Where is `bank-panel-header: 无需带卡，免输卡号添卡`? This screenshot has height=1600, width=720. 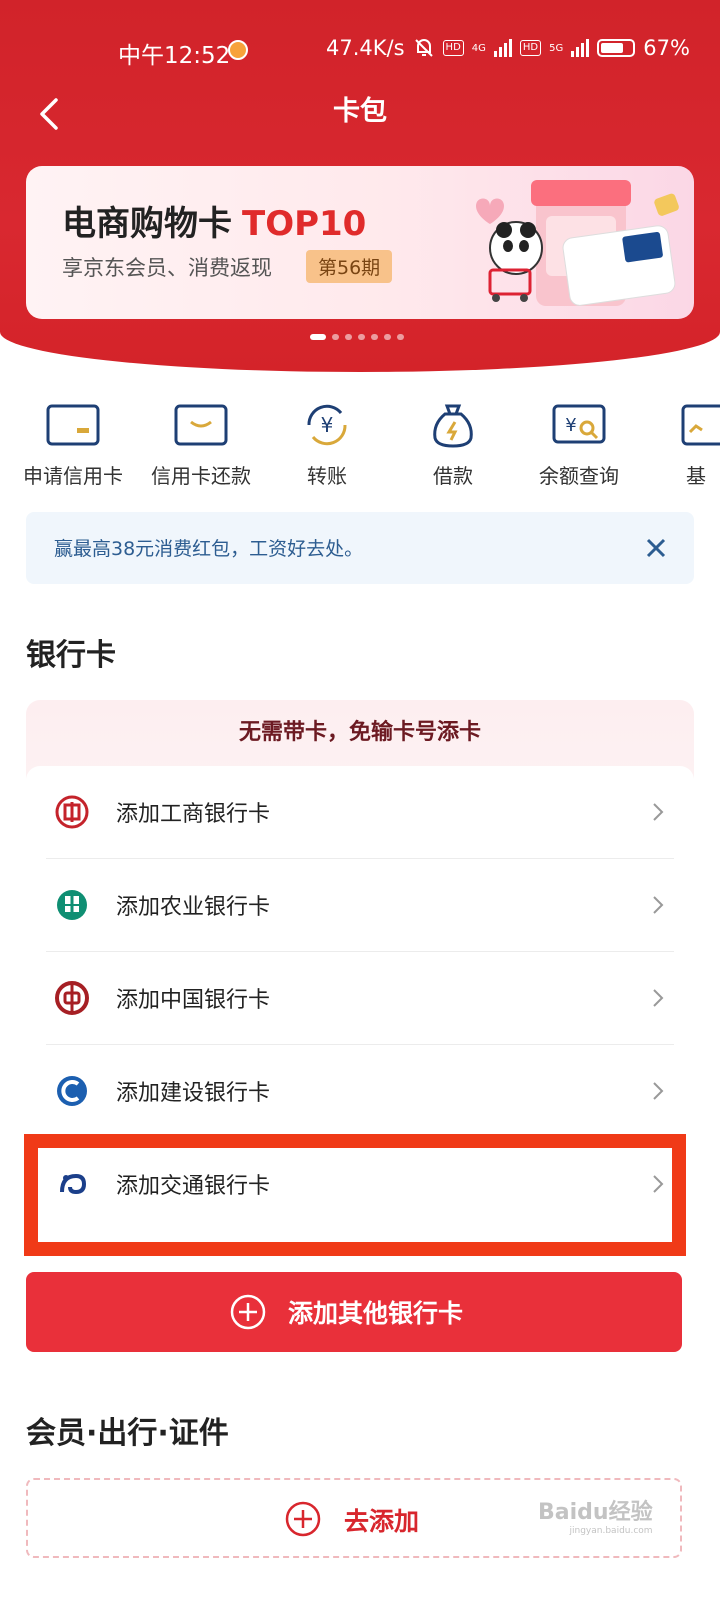
bank-panel-header: 无需带卡，免输卡号添卡 is located at coordinates (359, 732).